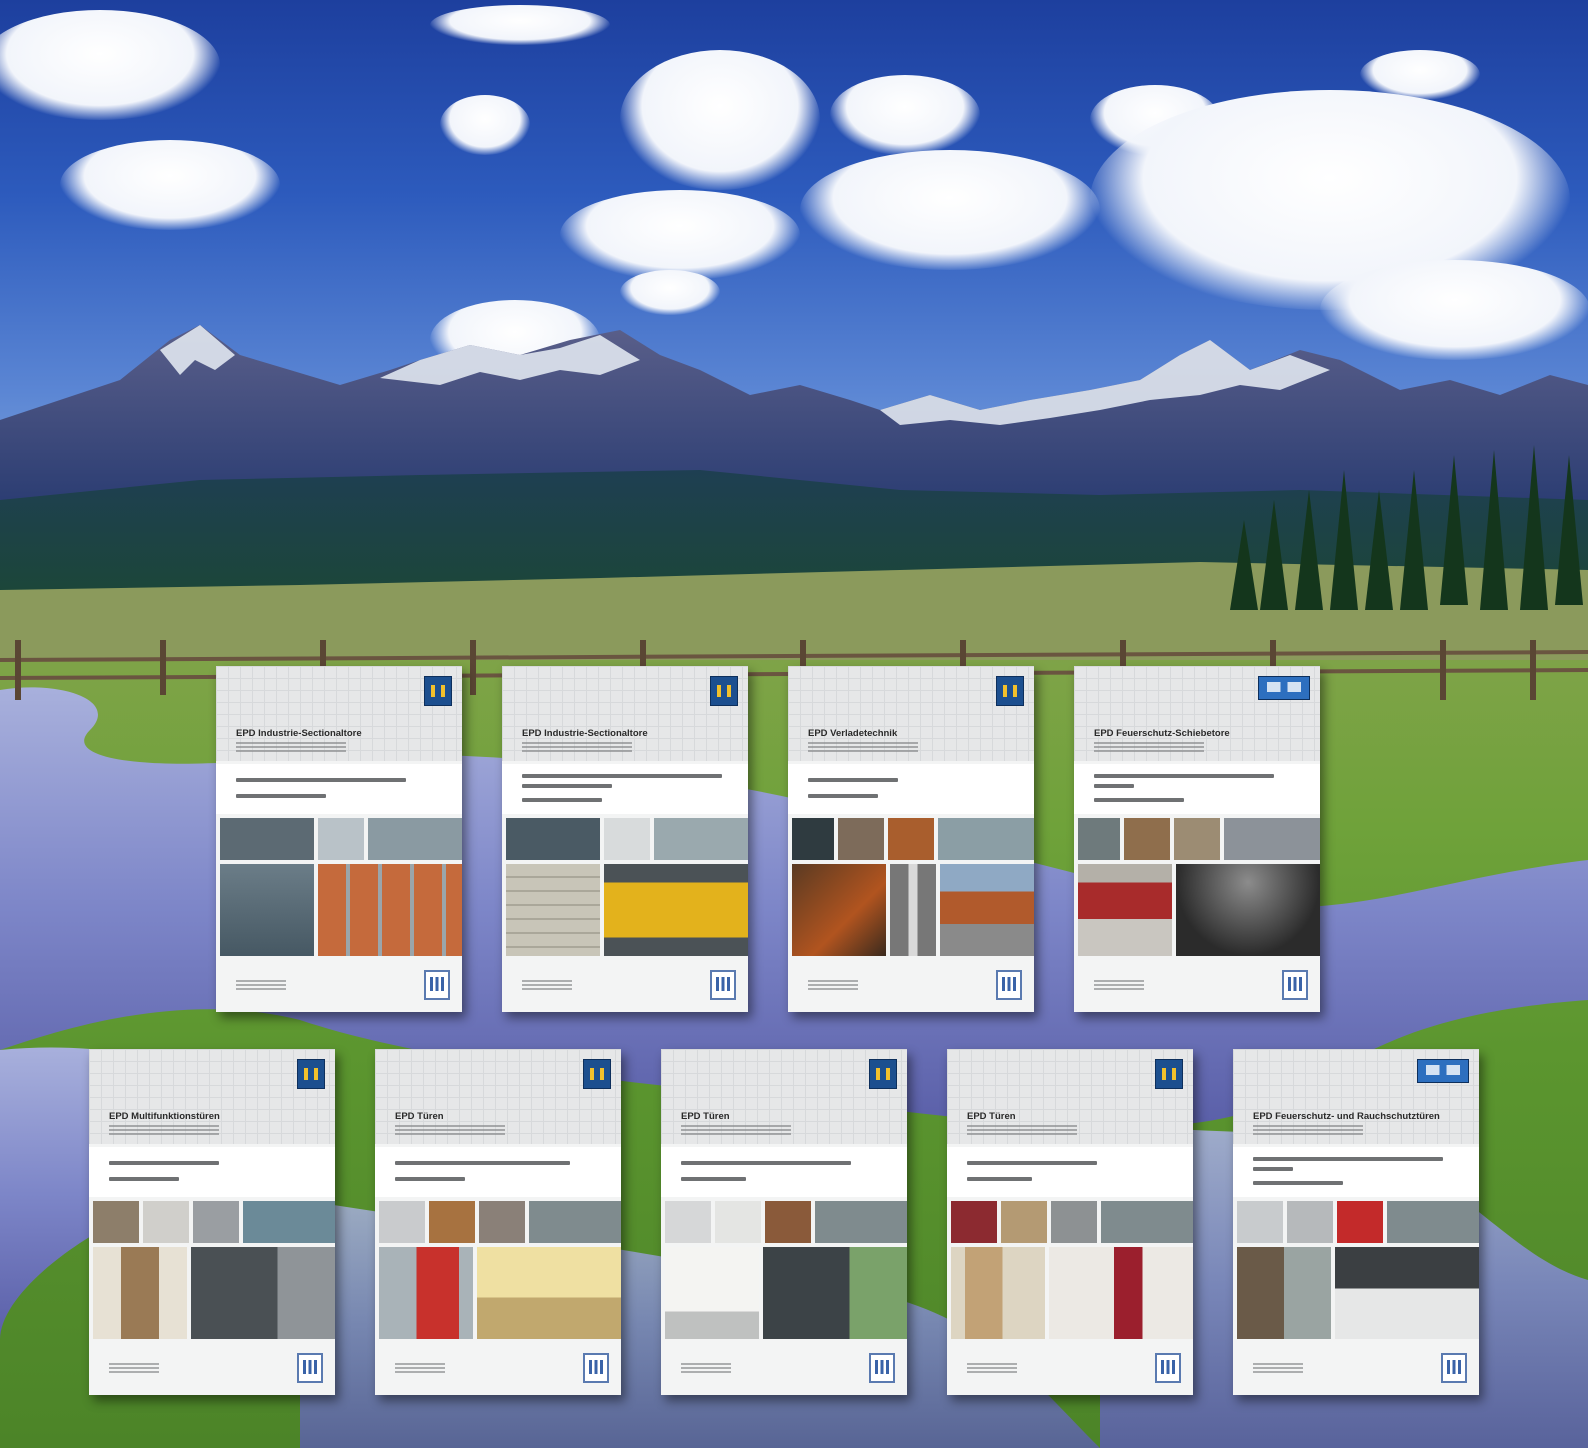 This screenshot has height=1448, width=1588. I want to click on epd-brochure-cover: EPD Feuerschutz- und Rauchschutztüren, so click(1356, 1222).